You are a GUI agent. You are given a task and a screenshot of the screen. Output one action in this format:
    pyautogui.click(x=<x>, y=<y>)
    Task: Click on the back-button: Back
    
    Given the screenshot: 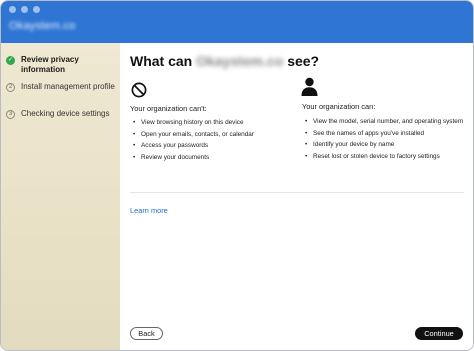 What is the action you would take?
    pyautogui.click(x=146, y=333)
    